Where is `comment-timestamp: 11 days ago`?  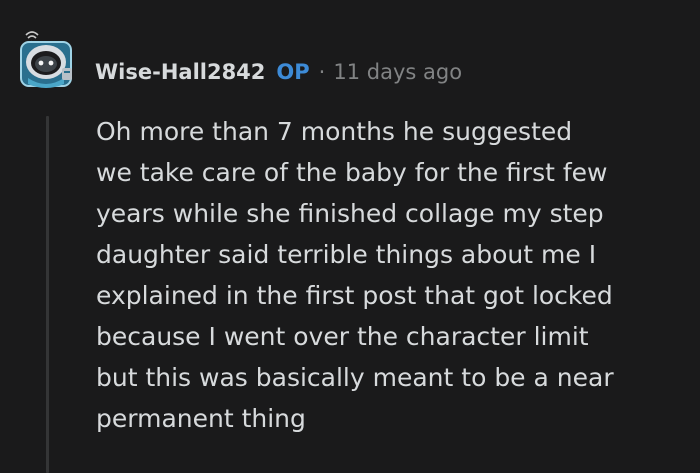 comment-timestamp: 11 days ago is located at coordinates (397, 72).